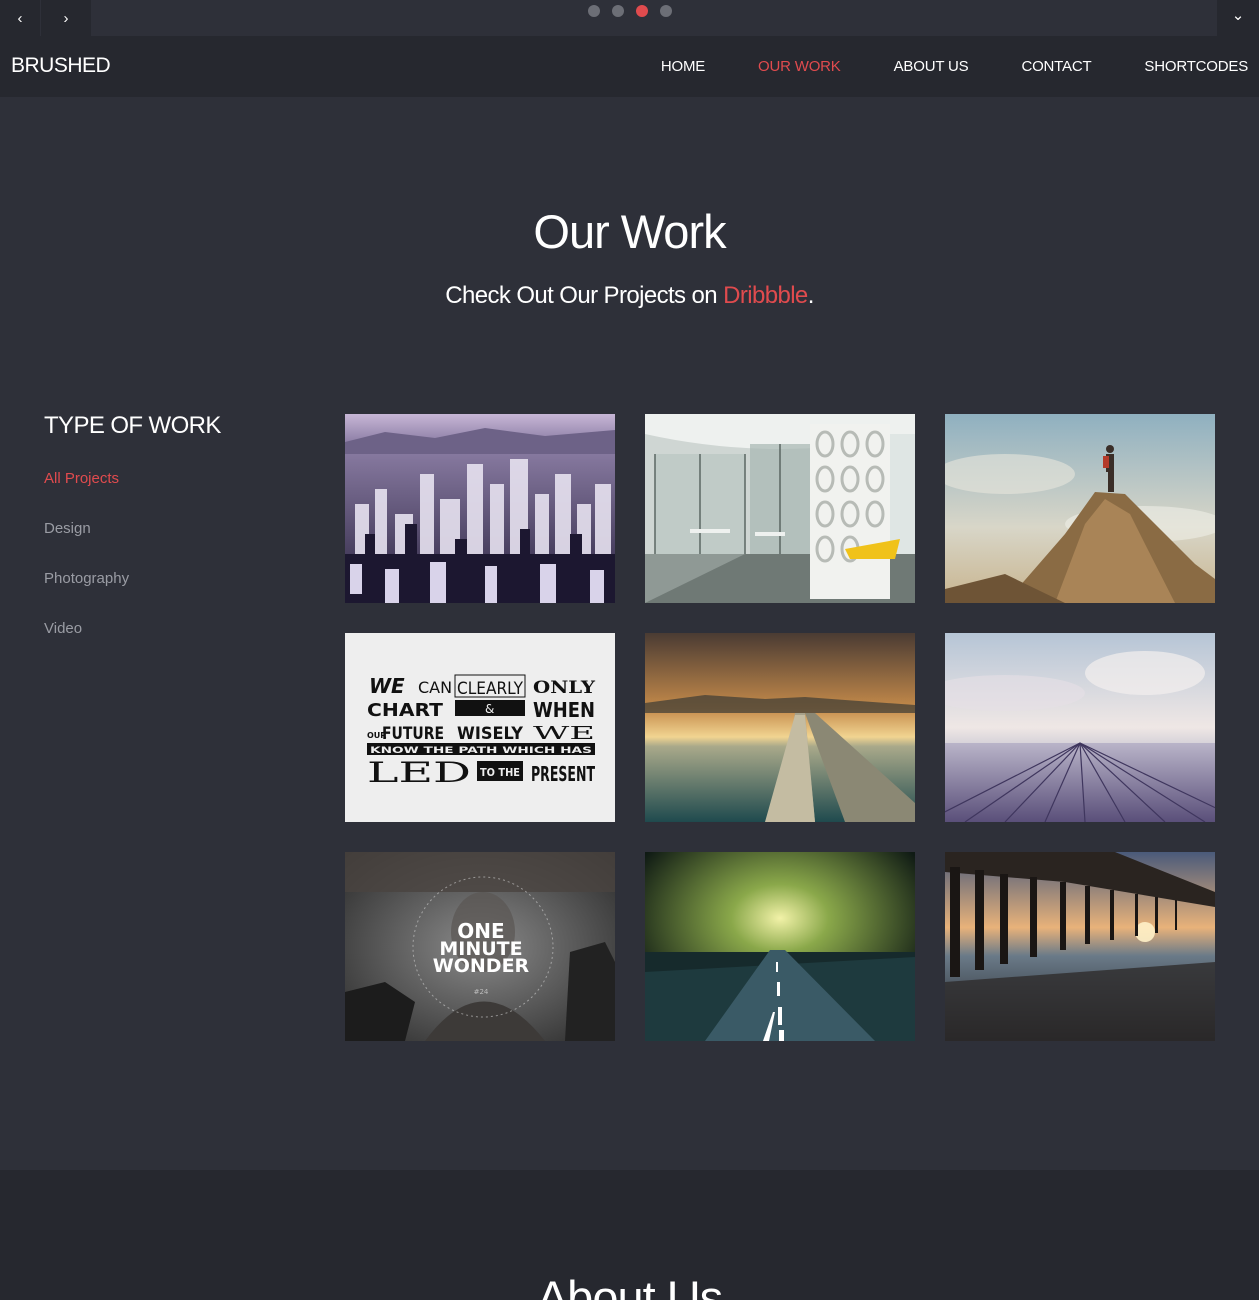 Image resolution: width=1259 pixels, height=1300 pixels. What do you see at coordinates (489, 709) in the screenshot?
I see `poster-ampersand: &` at bounding box center [489, 709].